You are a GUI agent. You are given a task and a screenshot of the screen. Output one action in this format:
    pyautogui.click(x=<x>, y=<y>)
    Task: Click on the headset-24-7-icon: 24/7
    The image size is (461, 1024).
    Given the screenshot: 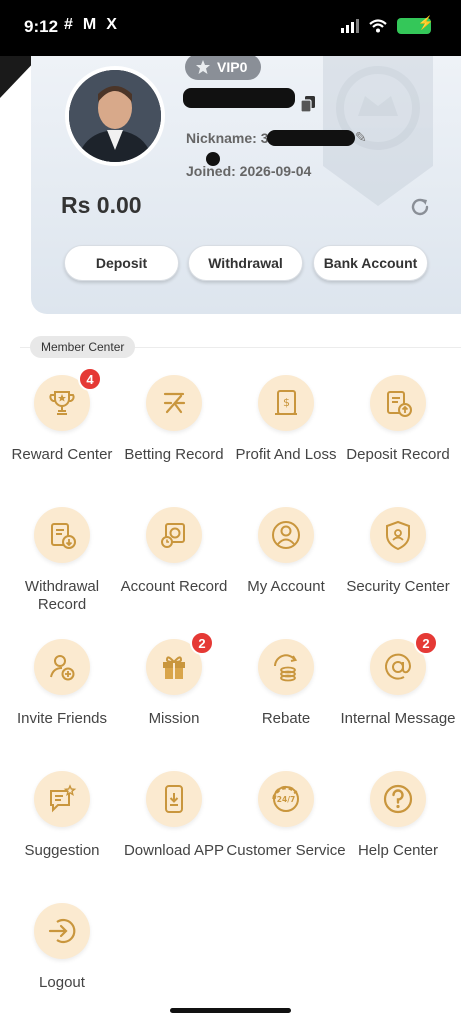 What is the action you would take?
    pyautogui.click(x=286, y=799)
    